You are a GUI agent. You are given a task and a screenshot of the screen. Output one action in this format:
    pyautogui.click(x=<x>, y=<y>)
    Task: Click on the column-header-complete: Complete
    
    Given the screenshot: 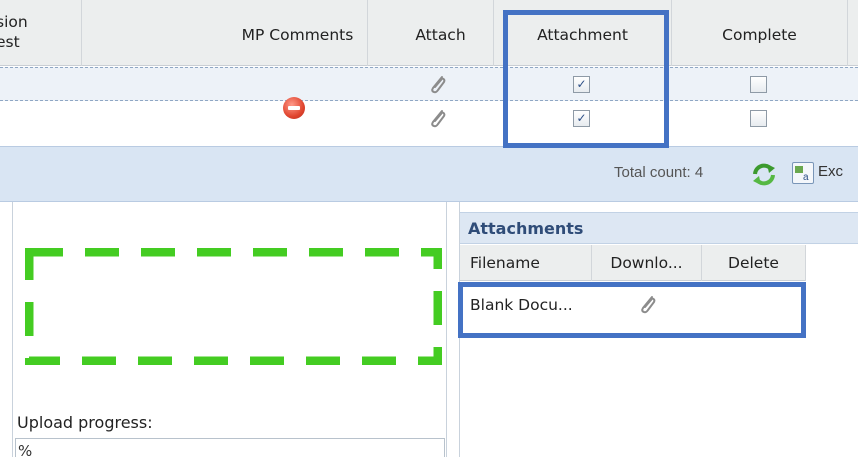 What is the action you would take?
    pyautogui.click(x=760, y=33)
    